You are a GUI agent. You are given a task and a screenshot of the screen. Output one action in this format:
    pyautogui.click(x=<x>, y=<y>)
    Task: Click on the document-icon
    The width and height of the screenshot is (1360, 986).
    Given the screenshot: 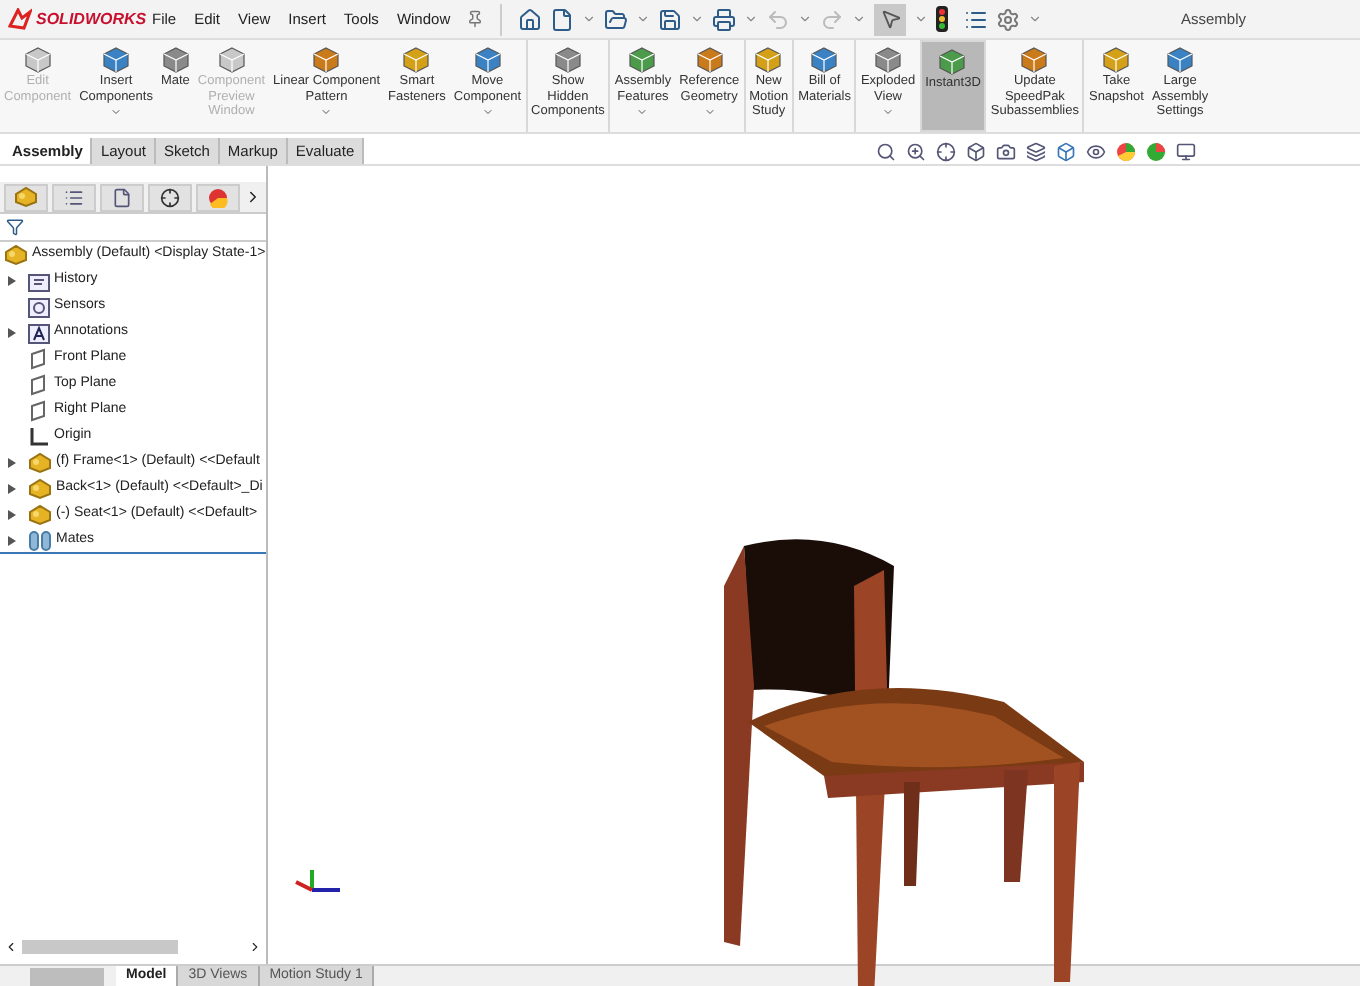 What is the action you would take?
    pyautogui.click(x=122, y=197)
    